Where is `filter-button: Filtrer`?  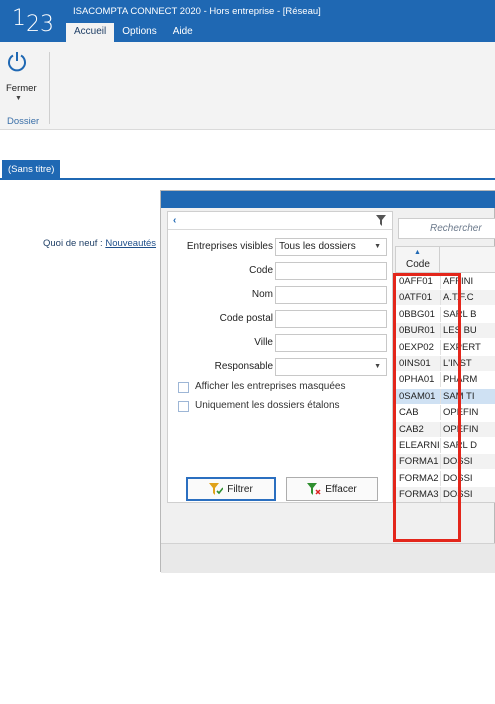
filter-button: Filtrer is located at coordinates (231, 489).